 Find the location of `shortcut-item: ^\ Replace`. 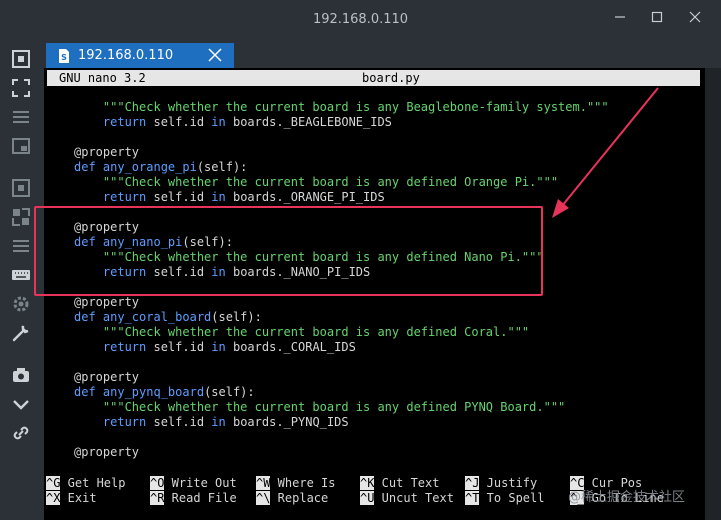

shortcut-item: ^\ Replace is located at coordinates (292, 498).